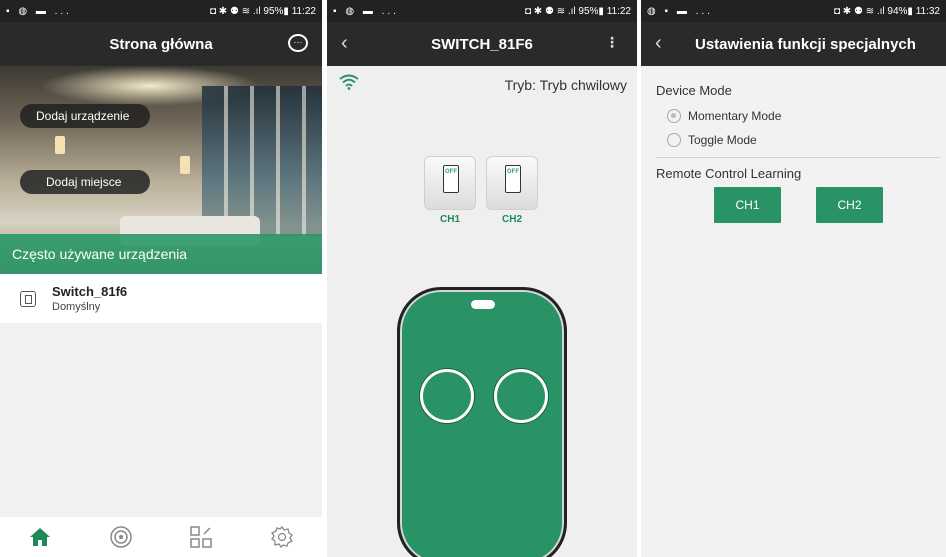 This screenshot has height=557, width=946. Describe the element at coordinates (161, 254) in the screenshot. I see `frequent-devices-header: Często używane urządzenia` at that location.